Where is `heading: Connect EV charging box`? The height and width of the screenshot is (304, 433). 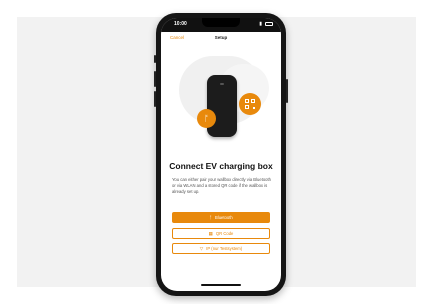
heading: Connect EV charging box is located at coordinates (221, 166).